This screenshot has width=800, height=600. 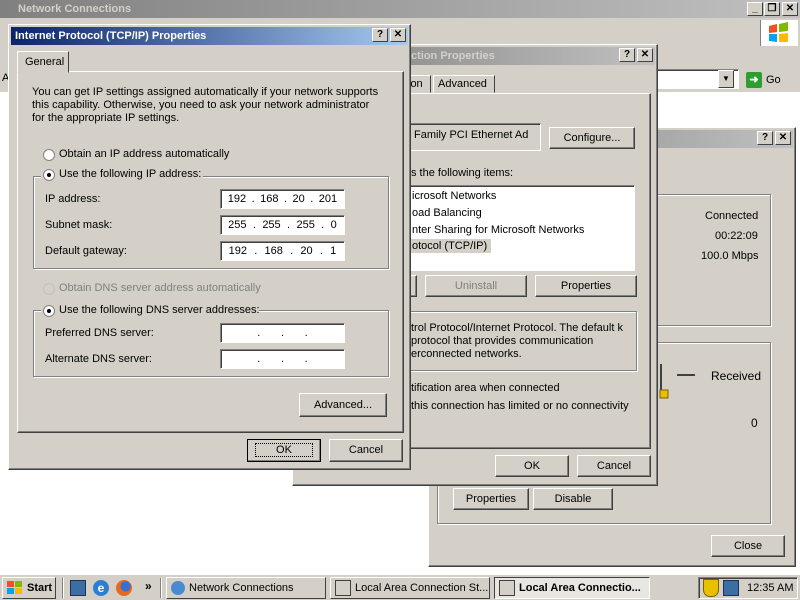 What do you see at coordinates (79, 225) in the screenshot?
I see `subnet-mask-label: Subnet mask:` at bounding box center [79, 225].